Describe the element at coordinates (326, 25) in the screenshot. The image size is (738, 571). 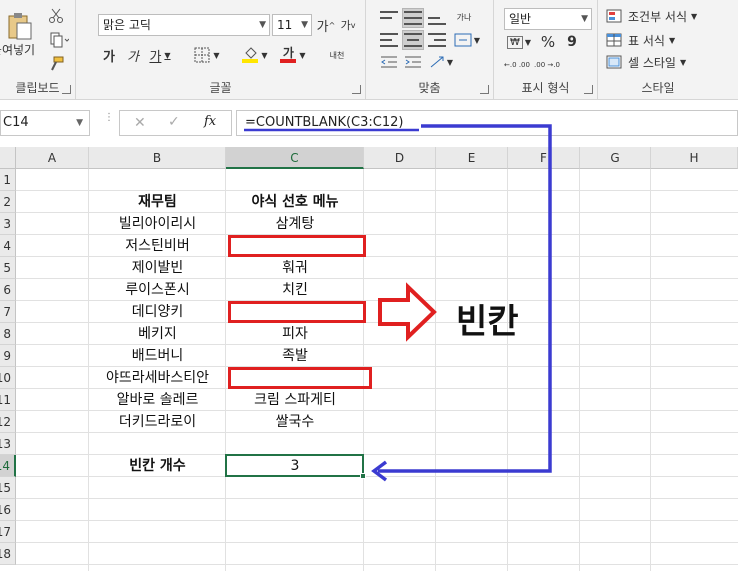
I see `grow-font-button: 가 ^` at that location.